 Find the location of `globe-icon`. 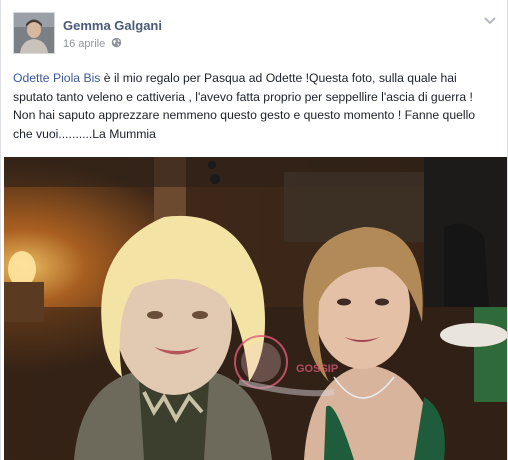

globe-icon is located at coordinates (116, 44).